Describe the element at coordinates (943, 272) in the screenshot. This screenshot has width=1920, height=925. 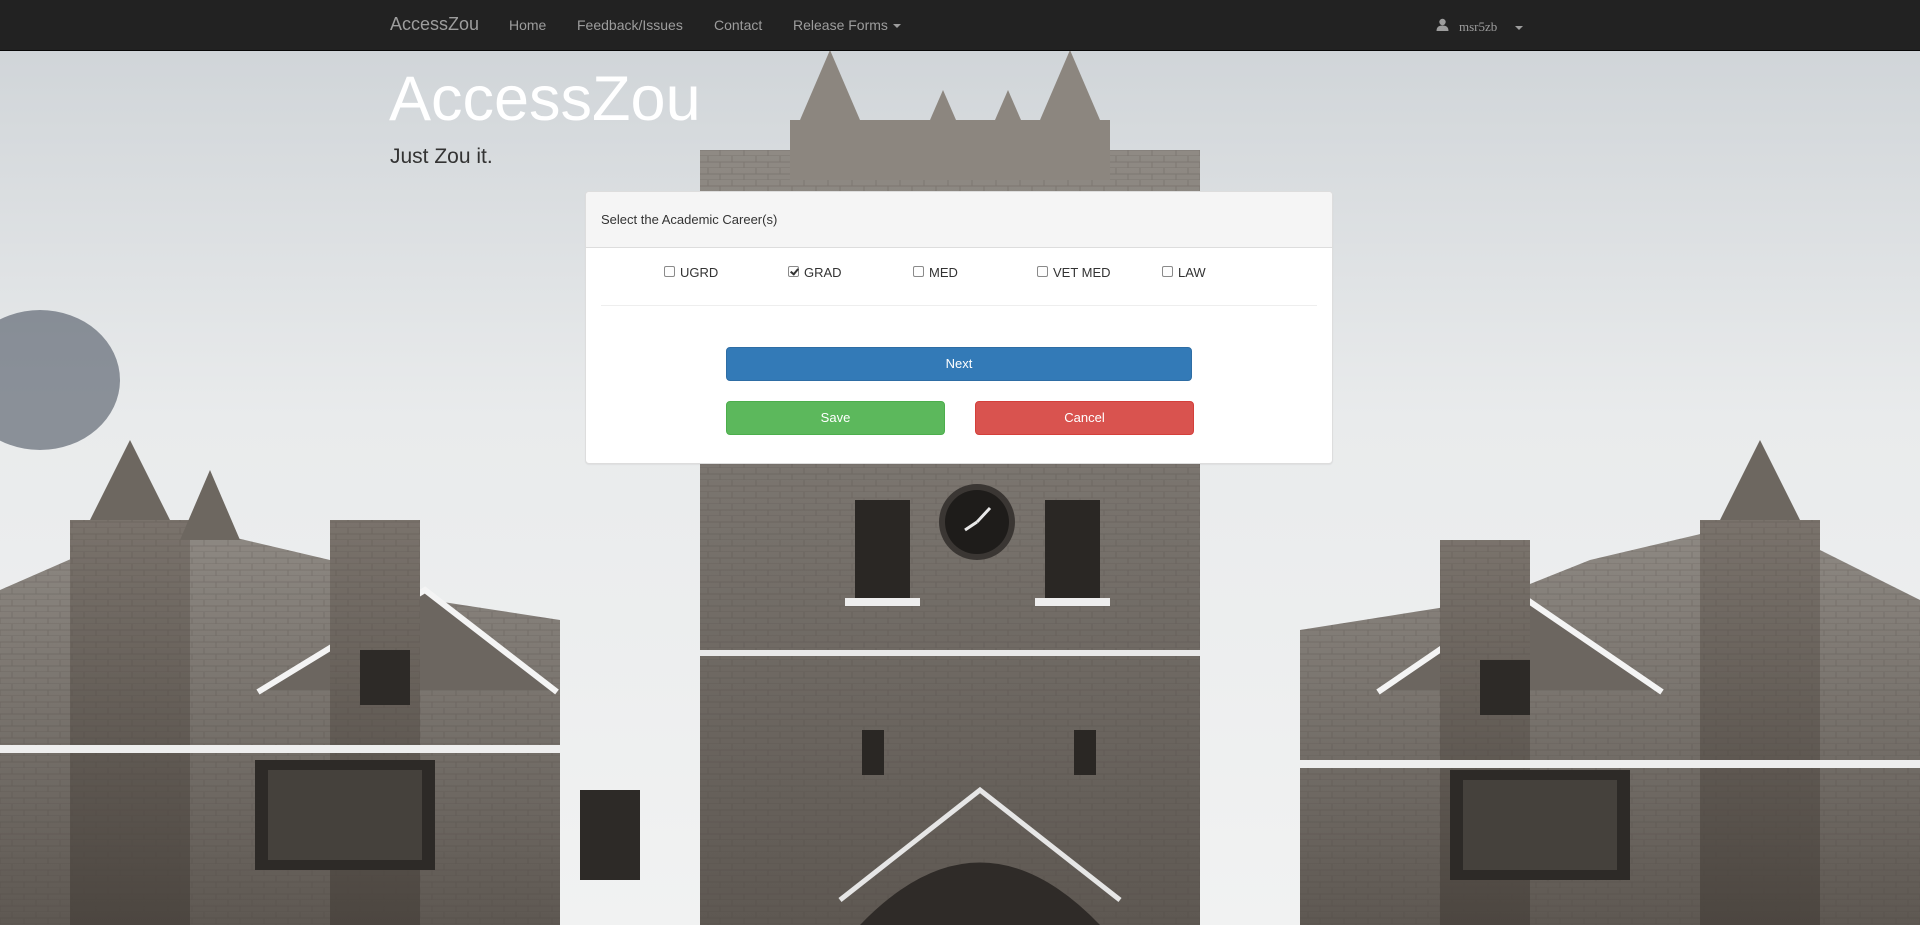
I see `career-label: MED` at that location.